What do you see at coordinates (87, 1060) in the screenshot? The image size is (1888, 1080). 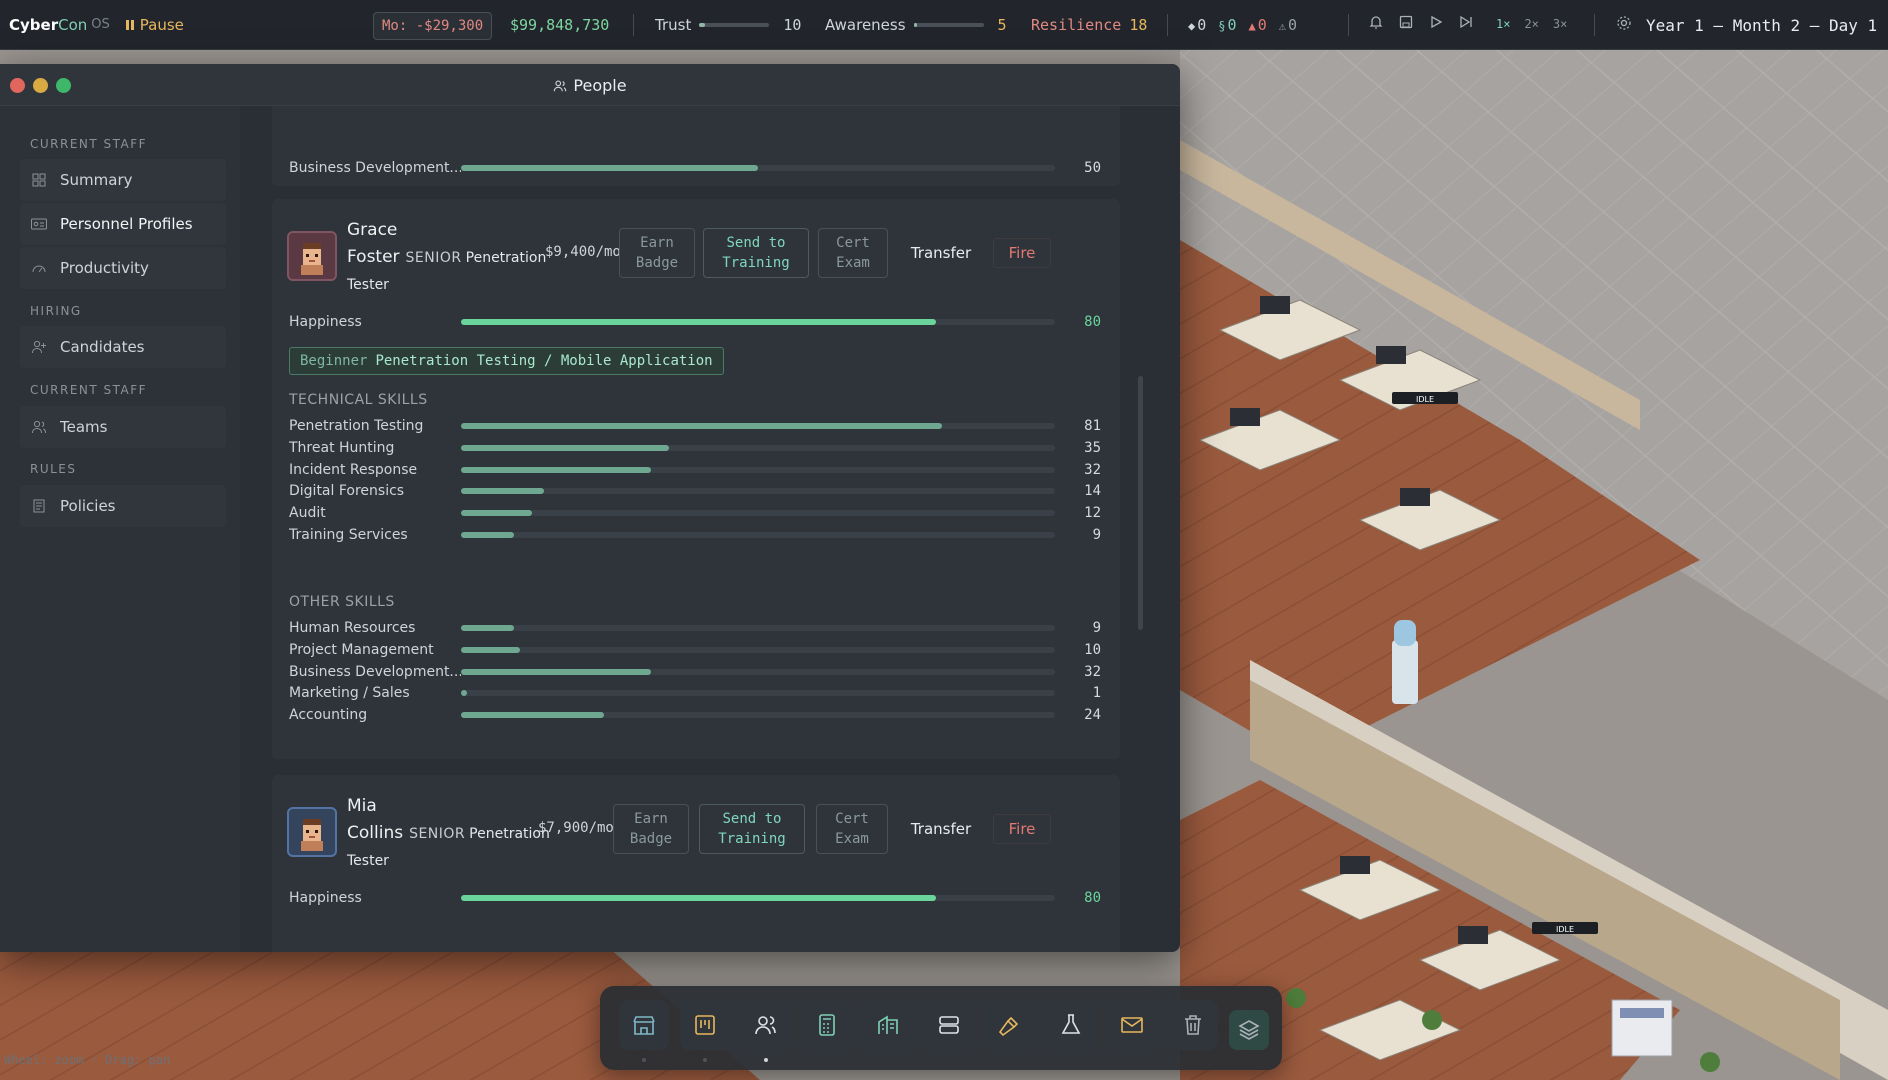 I see `controls-hint: Wheel: zoom · Drag: pan` at bounding box center [87, 1060].